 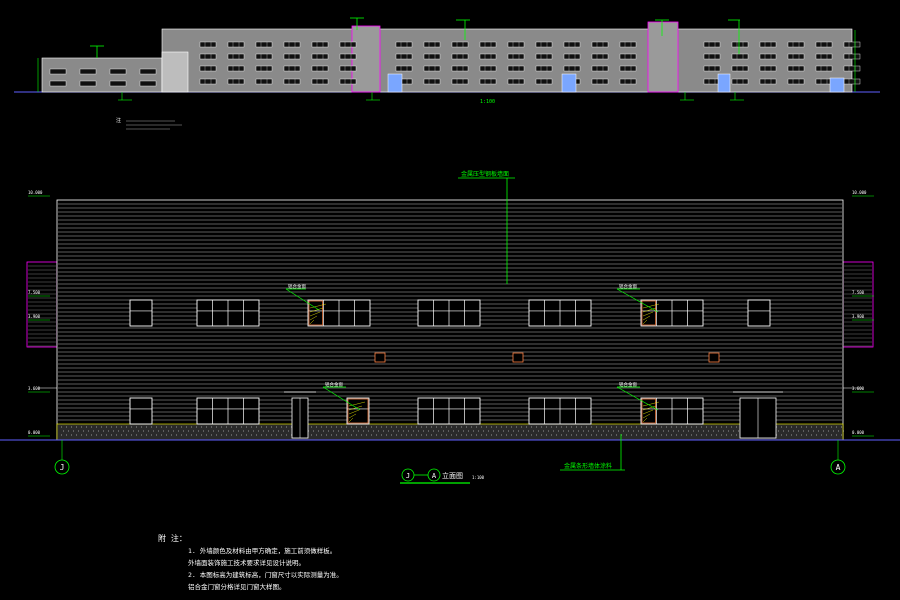 I want to click on window, so click(x=141, y=313).